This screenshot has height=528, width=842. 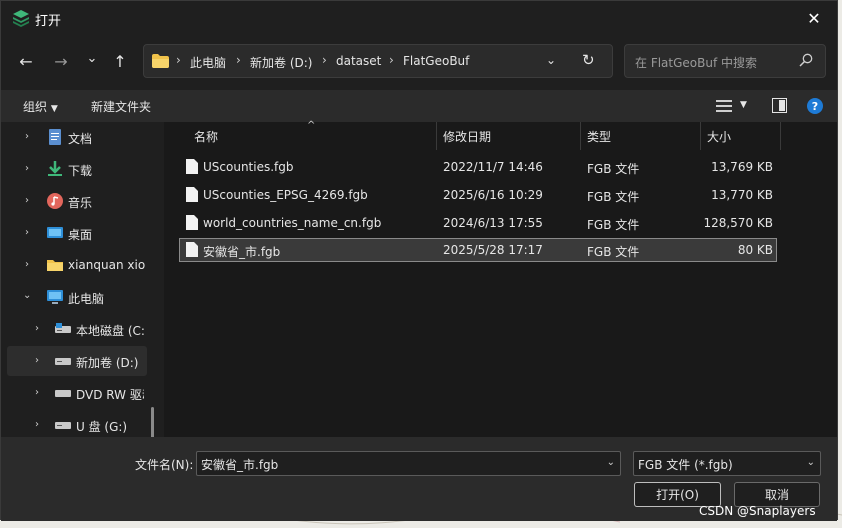 I want to click on sidebar-item-label: 桌面, so click(x=80, y=235).